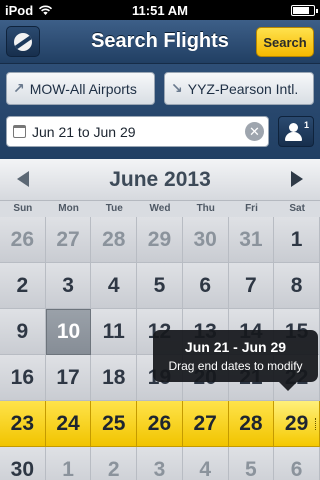 The image size is (320, 480). Describe the element at coordinates (23, 378) in the screenshot. I see `calendar-day: 16` at that location.